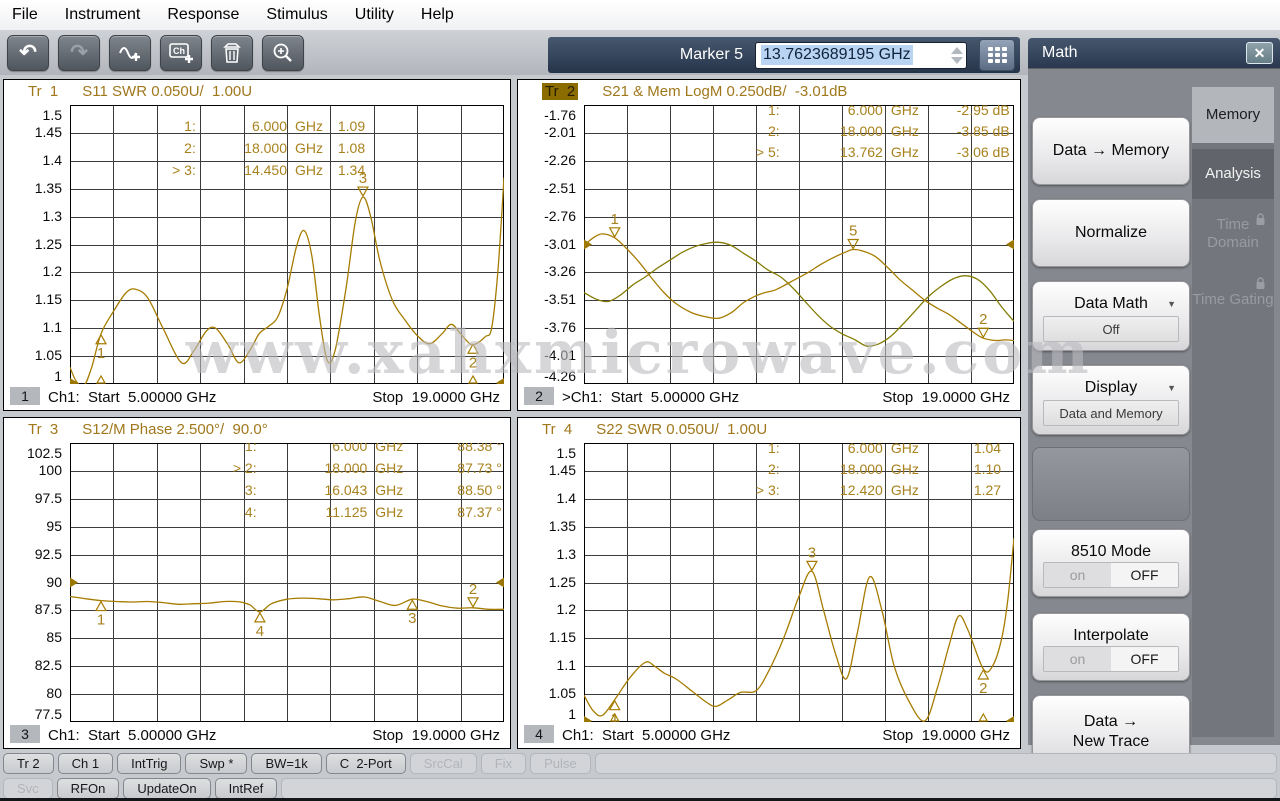 This screenshot has height=801, width=1280. I want to click on svg-text: Ch, so click(179, 51).